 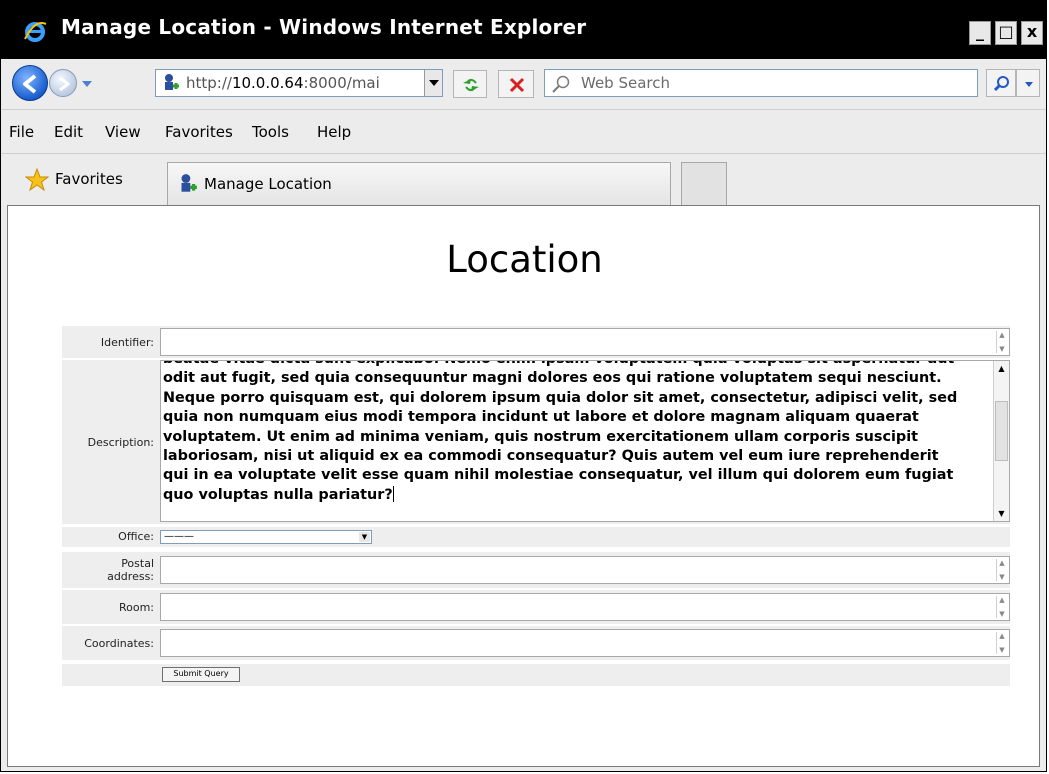 What do you see at coordinates (585, 342) in the screenshot?
I see `identifier-field: ▲ ▼` at bounding box center [585, 342].